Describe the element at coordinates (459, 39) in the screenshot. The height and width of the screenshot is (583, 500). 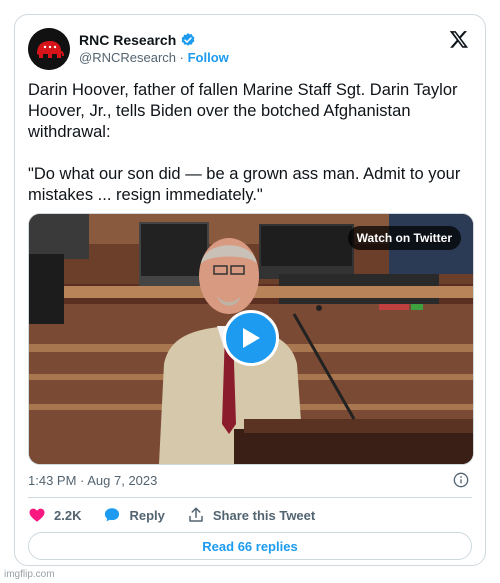
I see `x-logo-icon` at that location.